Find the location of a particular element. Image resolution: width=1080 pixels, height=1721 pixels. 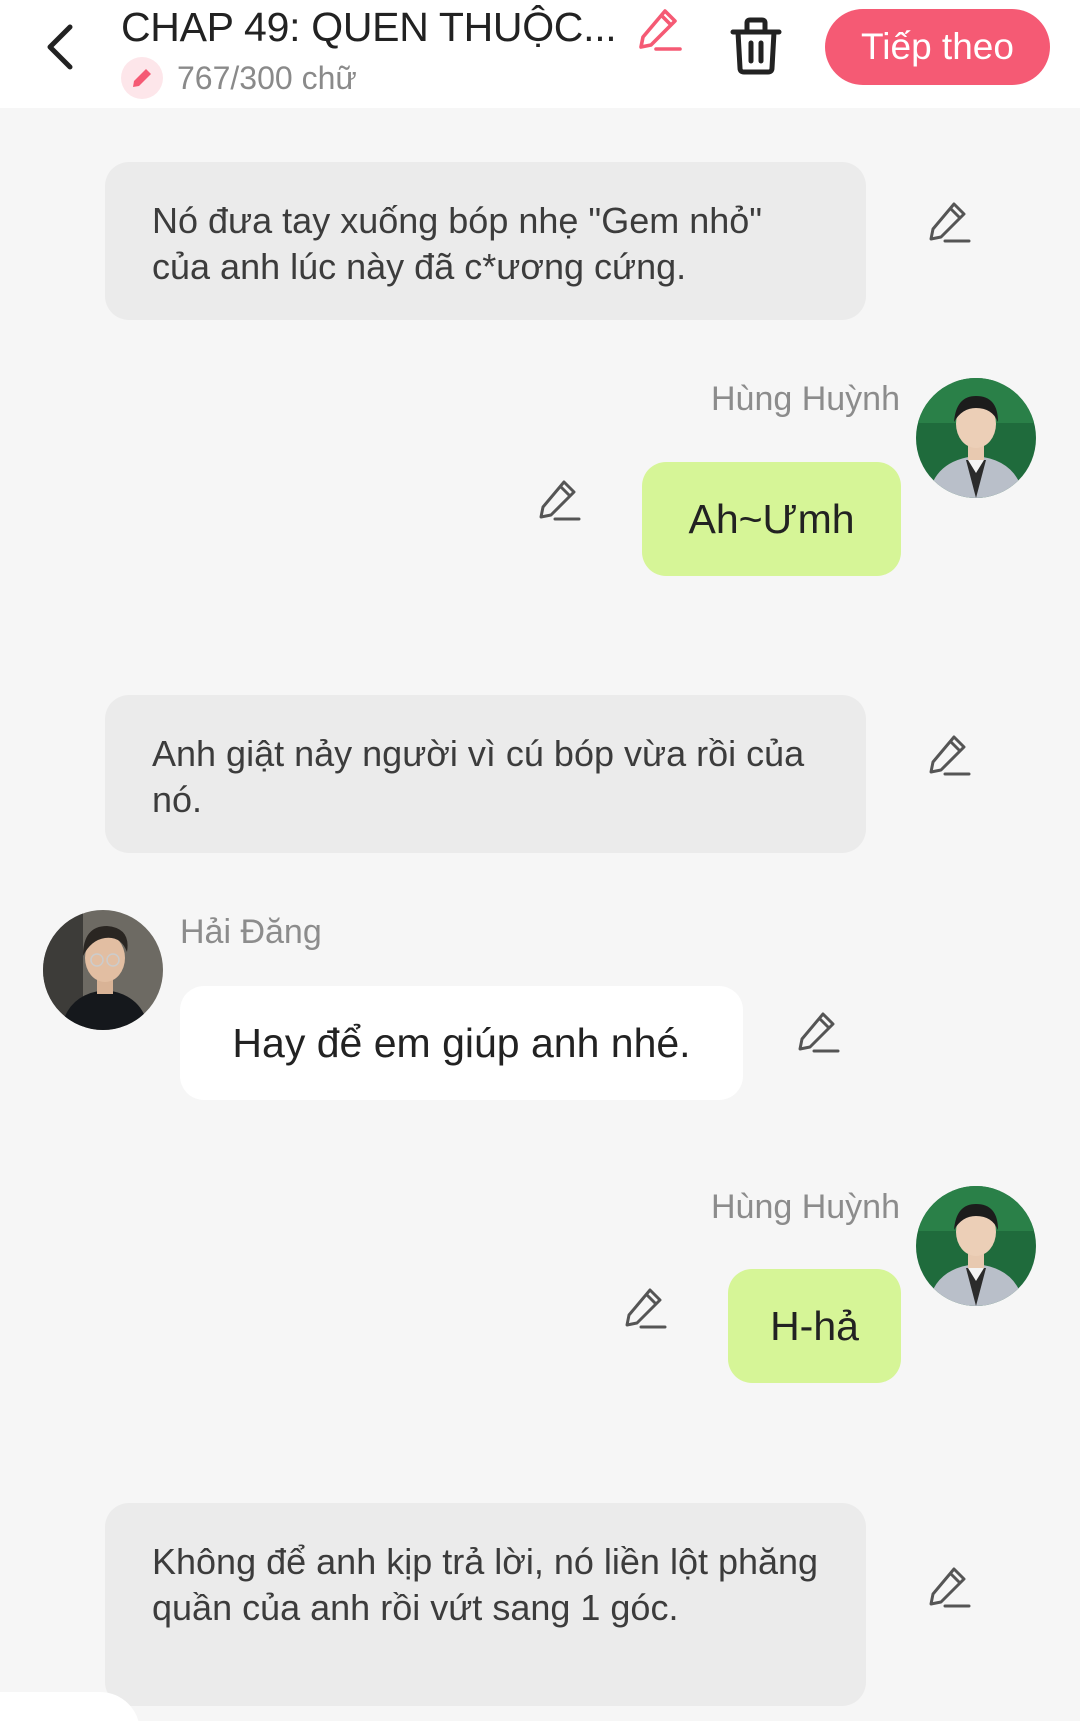

trash-icon is located at coordinates (756, 46).